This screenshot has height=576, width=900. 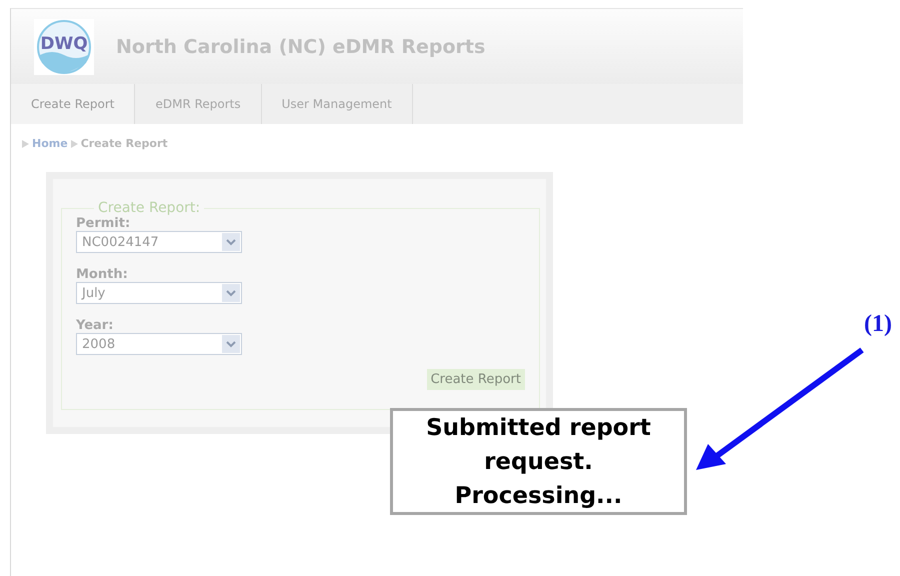 What do you see at coordinates (104, 223) in the screenshot?
I see `field-label: Permit:` at bounding box center [104, 223].